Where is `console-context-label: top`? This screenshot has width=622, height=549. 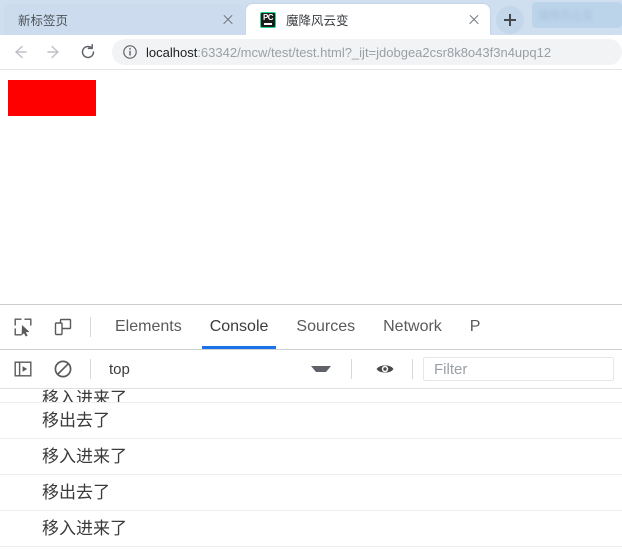
console-context-label: top is located at coordinates (119, 369).